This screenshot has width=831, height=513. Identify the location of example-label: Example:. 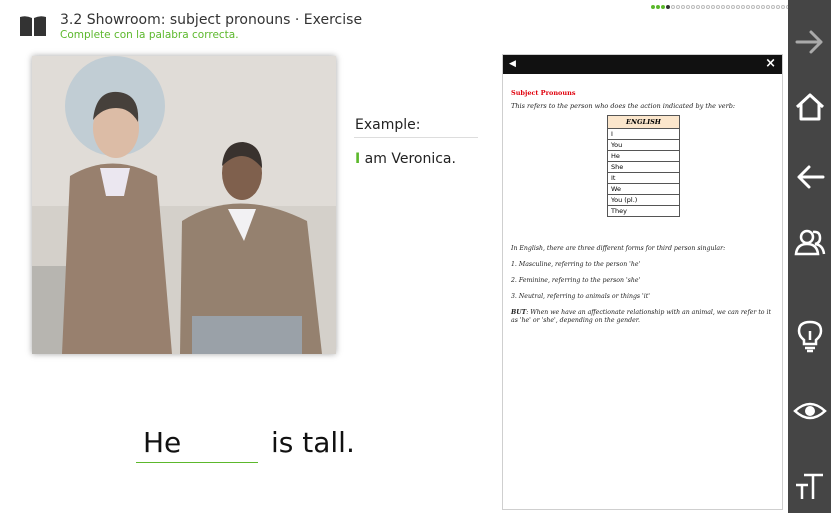
(388, 125).